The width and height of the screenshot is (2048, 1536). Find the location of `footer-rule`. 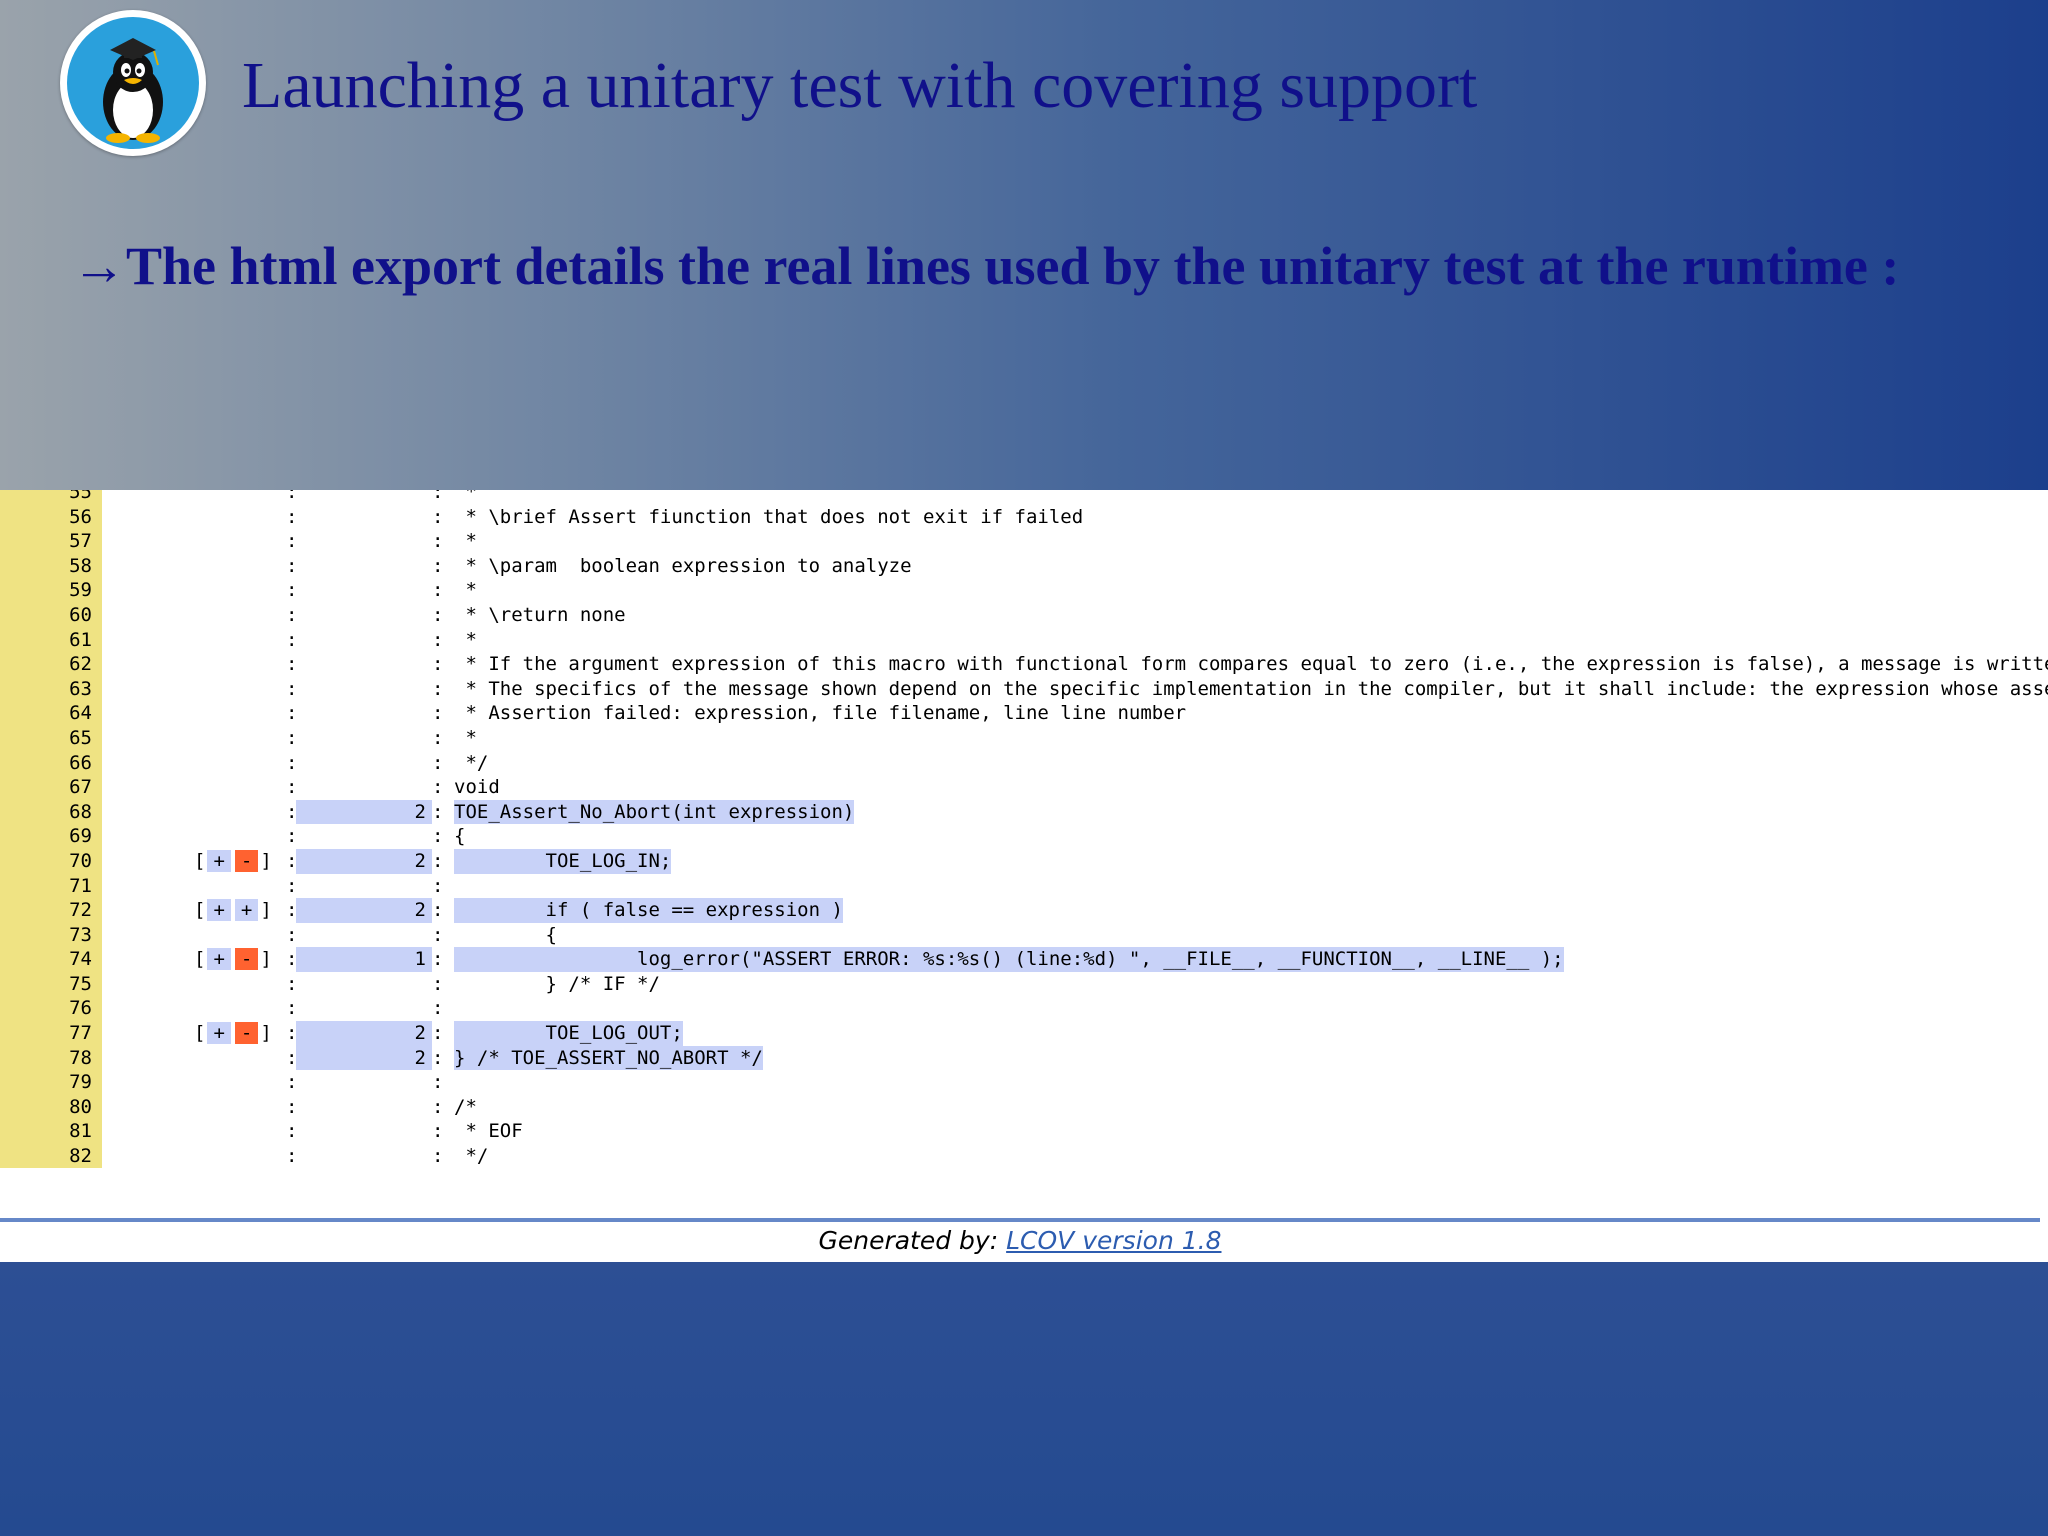

footer-rule is located at coordinates (1020, 1220).